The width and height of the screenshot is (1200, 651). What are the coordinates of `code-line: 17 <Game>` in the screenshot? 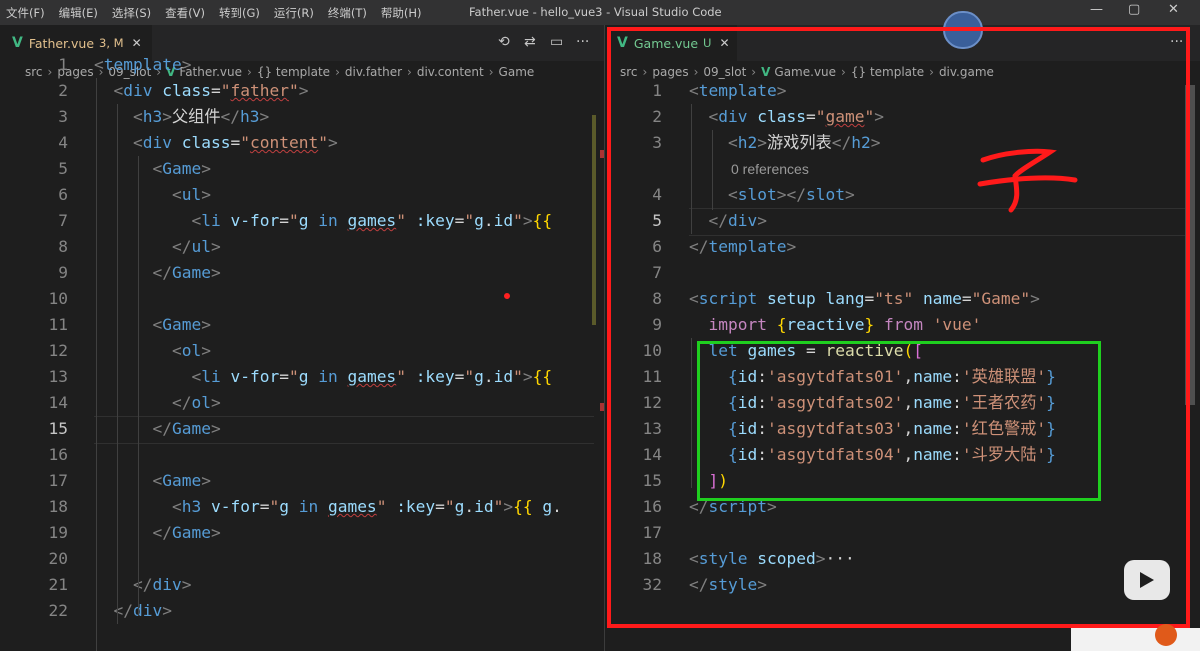 It's located at (302, 481).